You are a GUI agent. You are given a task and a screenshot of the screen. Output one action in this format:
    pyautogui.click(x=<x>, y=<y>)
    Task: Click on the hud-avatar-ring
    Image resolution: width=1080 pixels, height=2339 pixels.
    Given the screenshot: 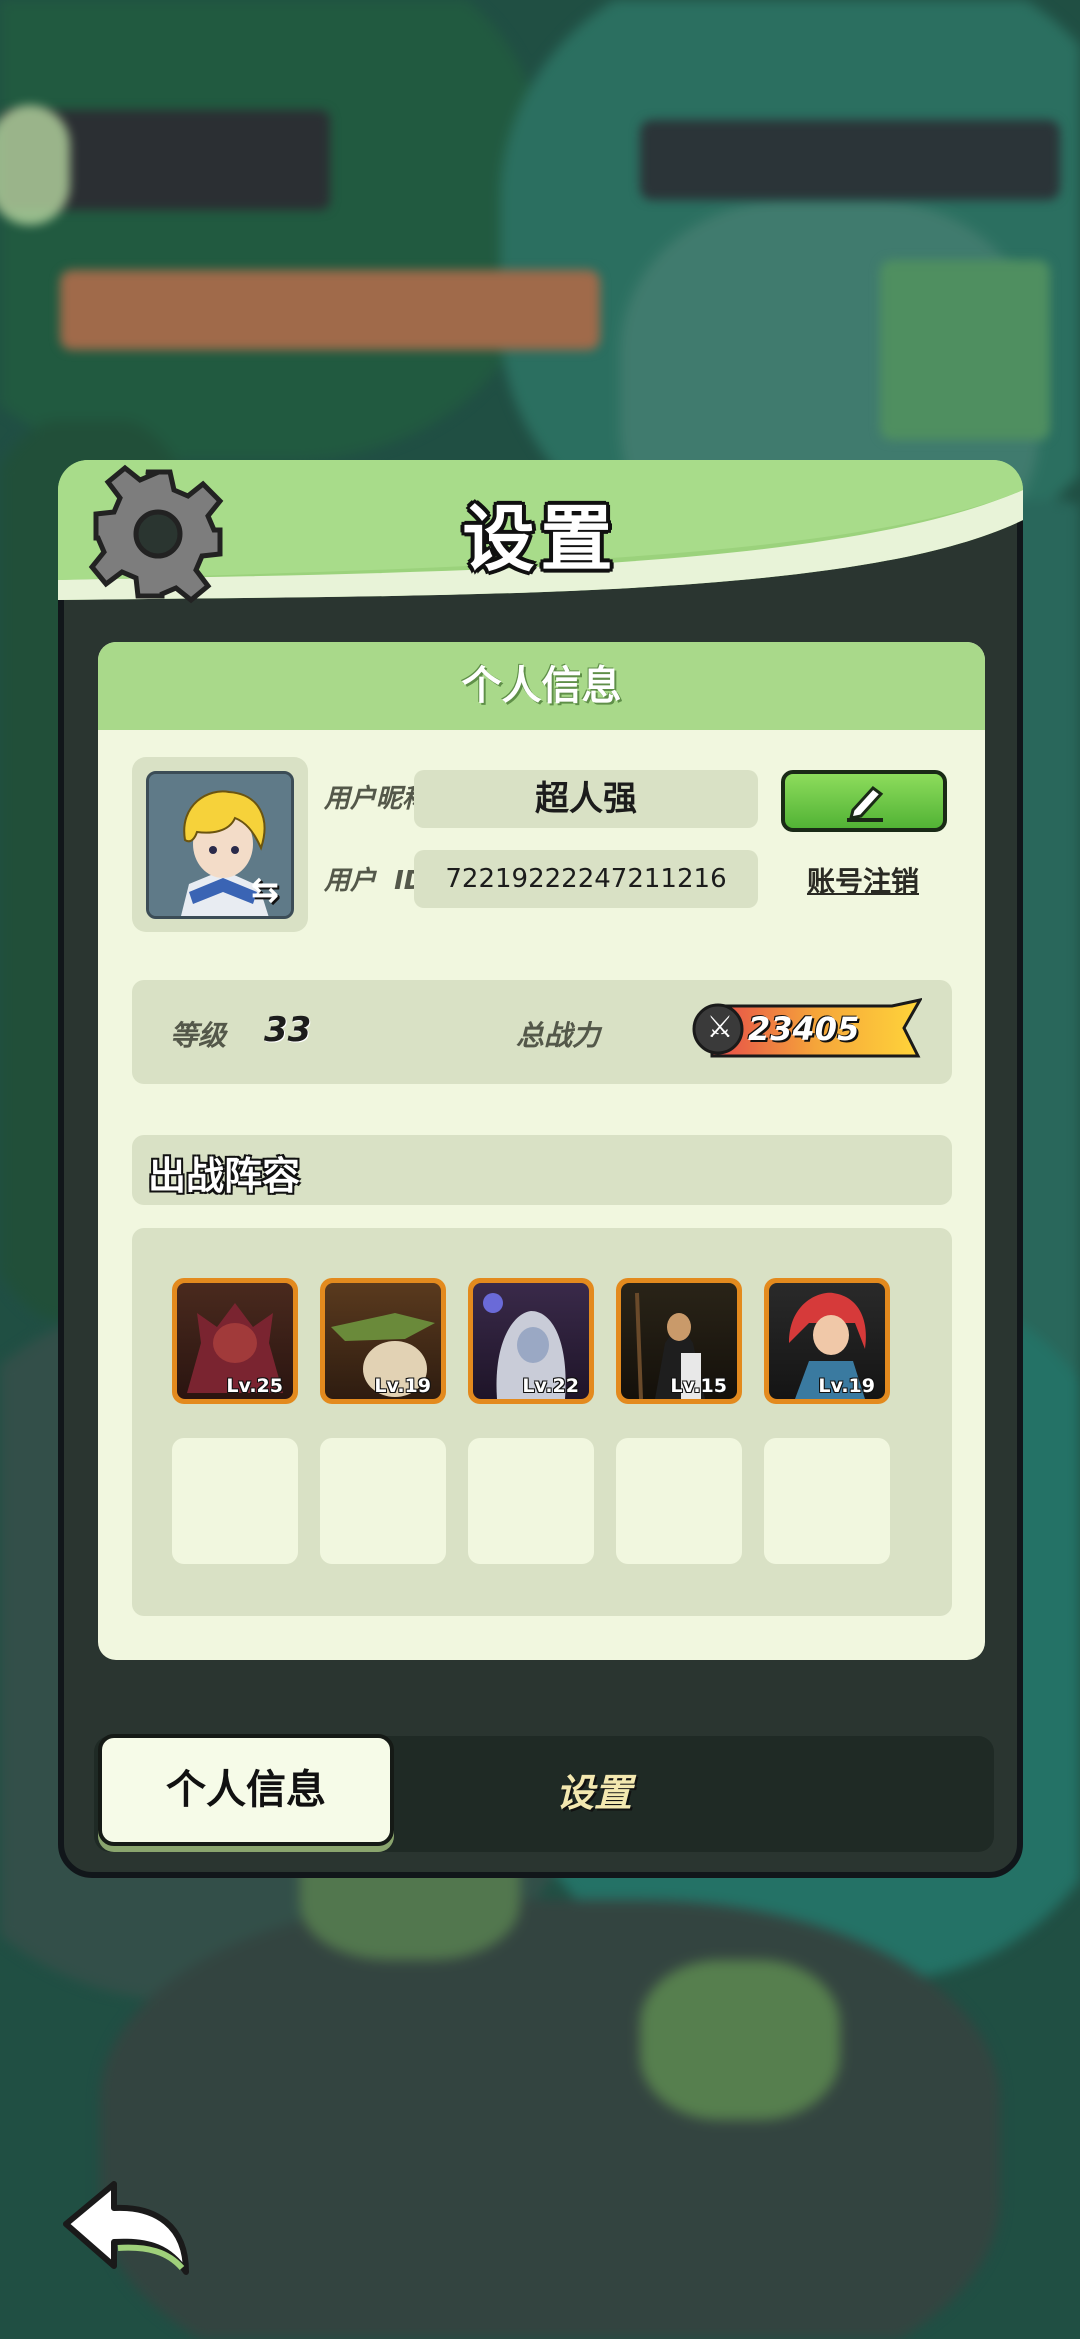 What is the action you would take?
    pyautogui.click(x=35, y=165)
    